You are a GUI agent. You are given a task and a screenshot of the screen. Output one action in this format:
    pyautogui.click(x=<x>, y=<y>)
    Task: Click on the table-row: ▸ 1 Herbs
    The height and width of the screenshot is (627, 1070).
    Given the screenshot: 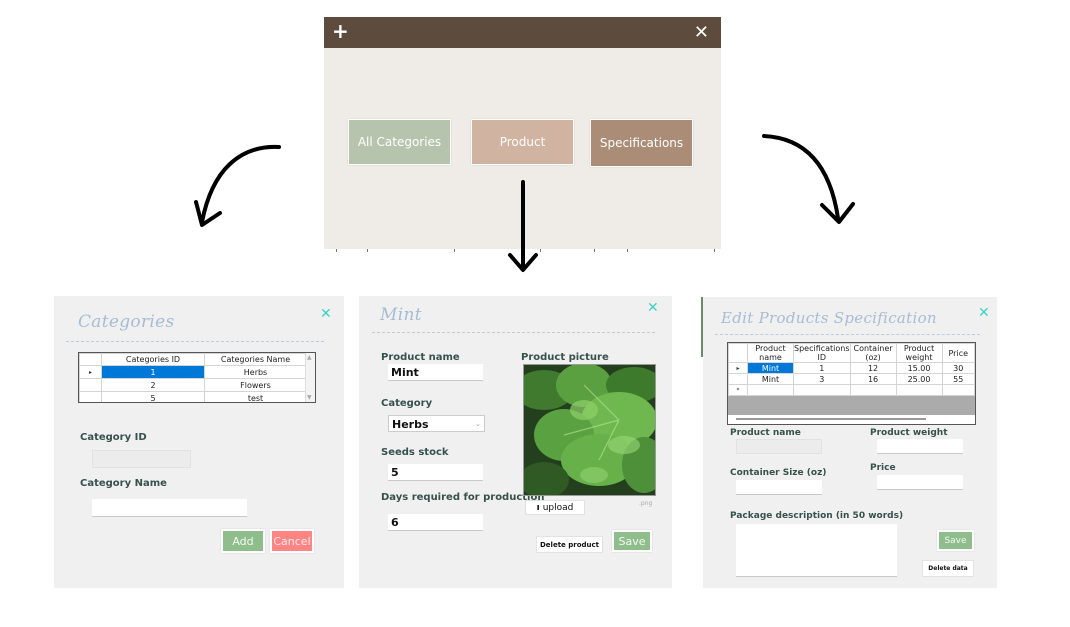 What is the action you would take?
    pyautogui.click(x=193, y=372)
    